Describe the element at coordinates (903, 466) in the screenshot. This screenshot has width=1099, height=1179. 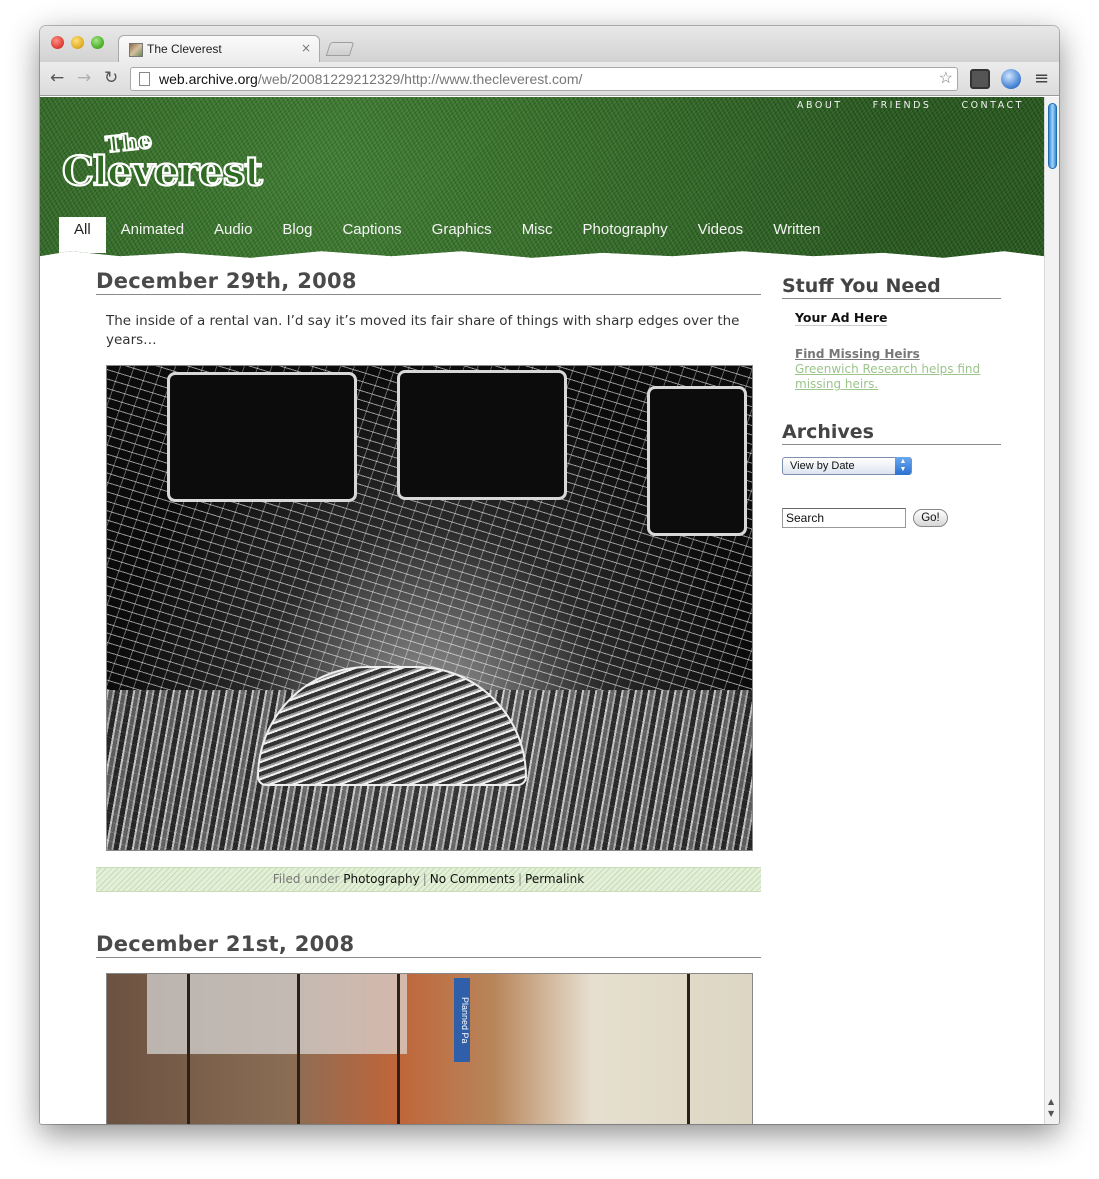
I see `select-arrows-icon: ▲ ▼` at that location.